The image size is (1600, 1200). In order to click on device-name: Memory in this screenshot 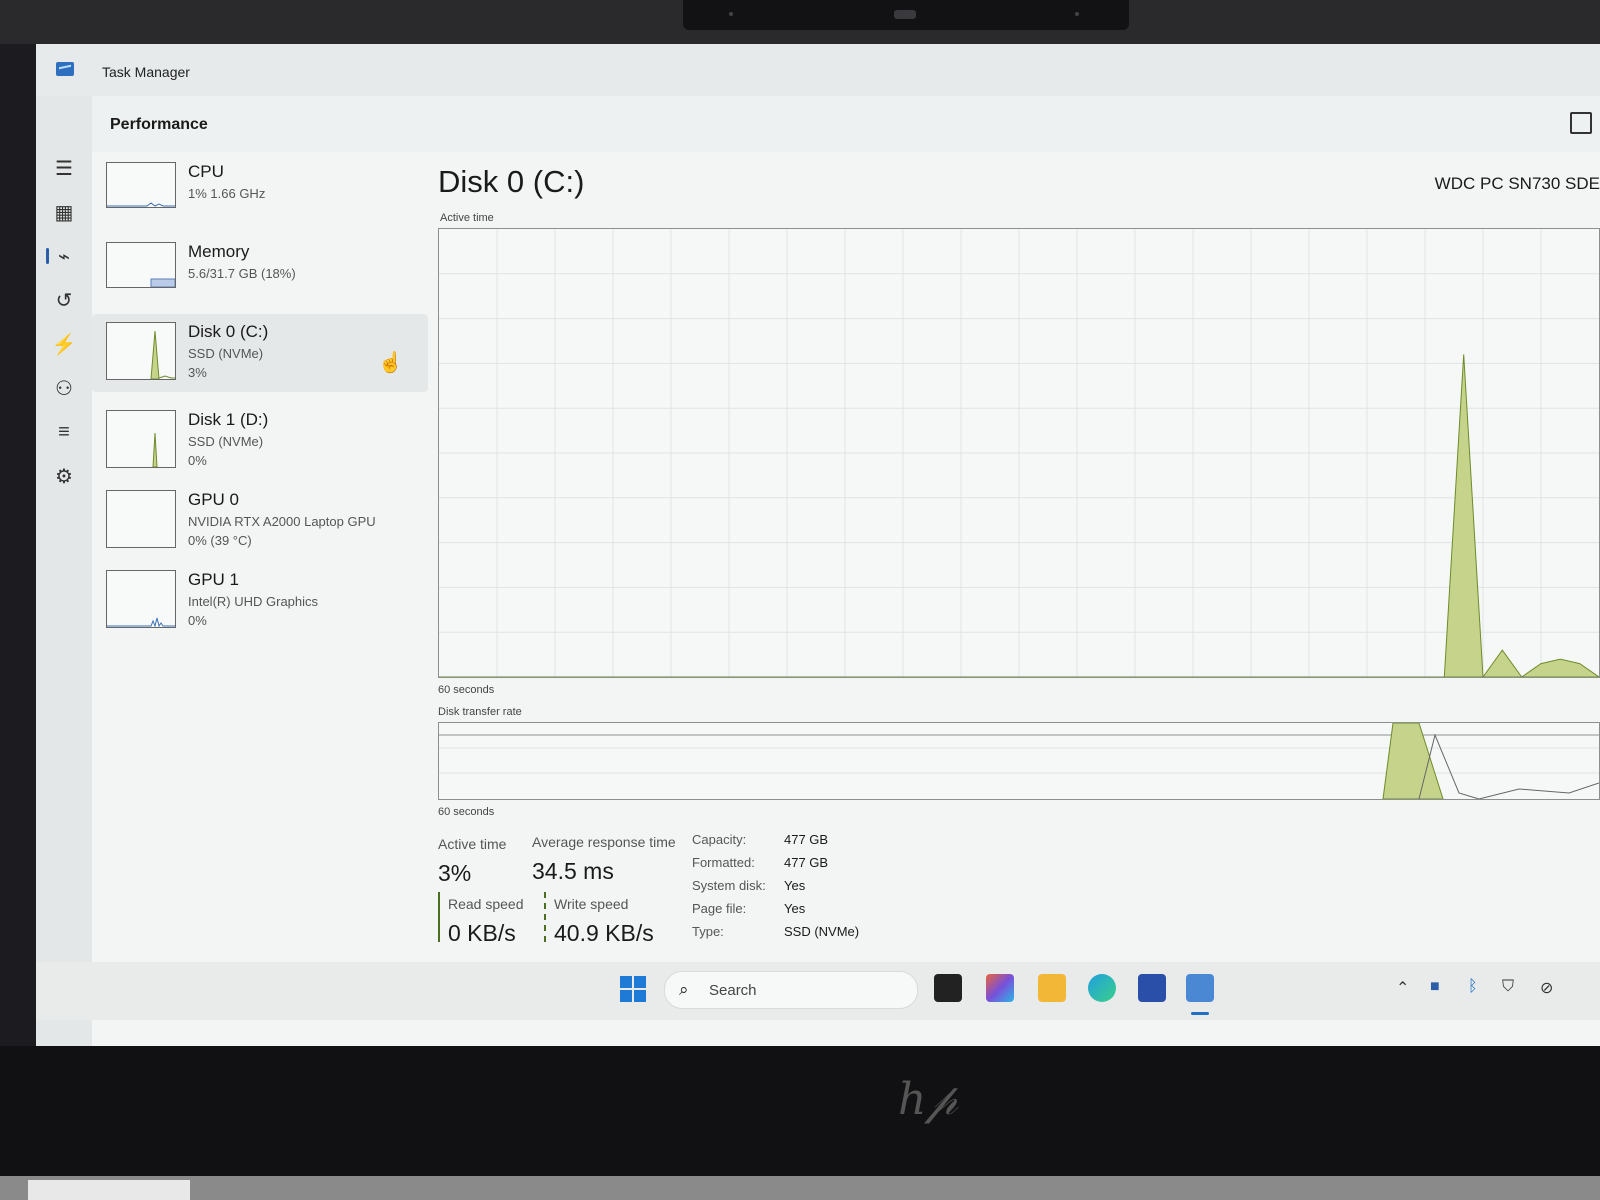, I will do `click(219, 251)`.